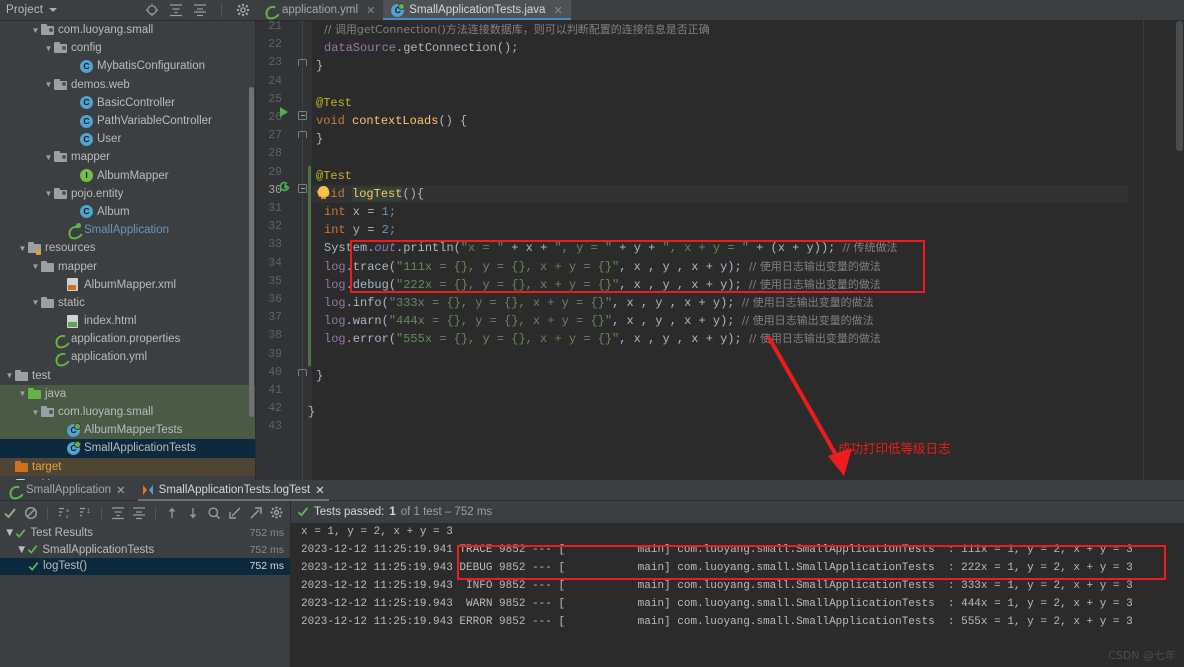  What do you see at coordinates (128, 212) in the screenshot?
I see `tree-item: C Album` at bounding box center [128, 212].